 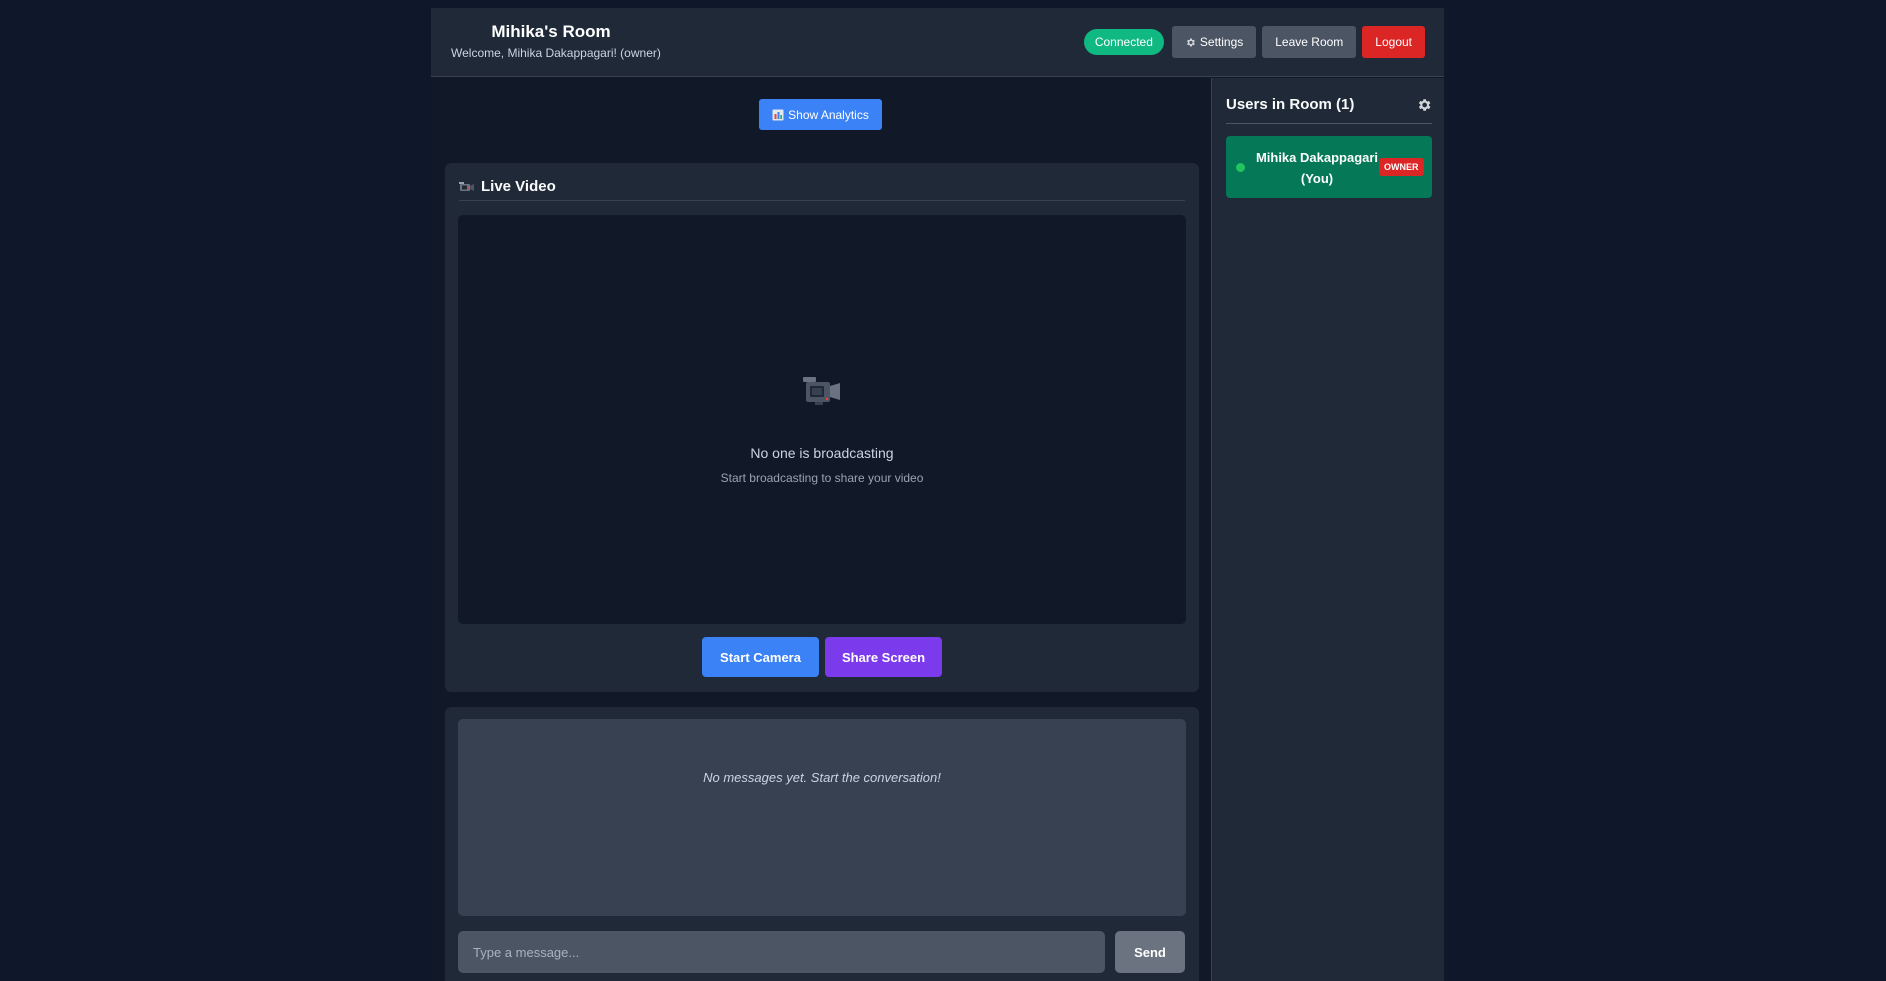 I want to click on share-screen-button: Share Screen, so click(x=883, y=657).